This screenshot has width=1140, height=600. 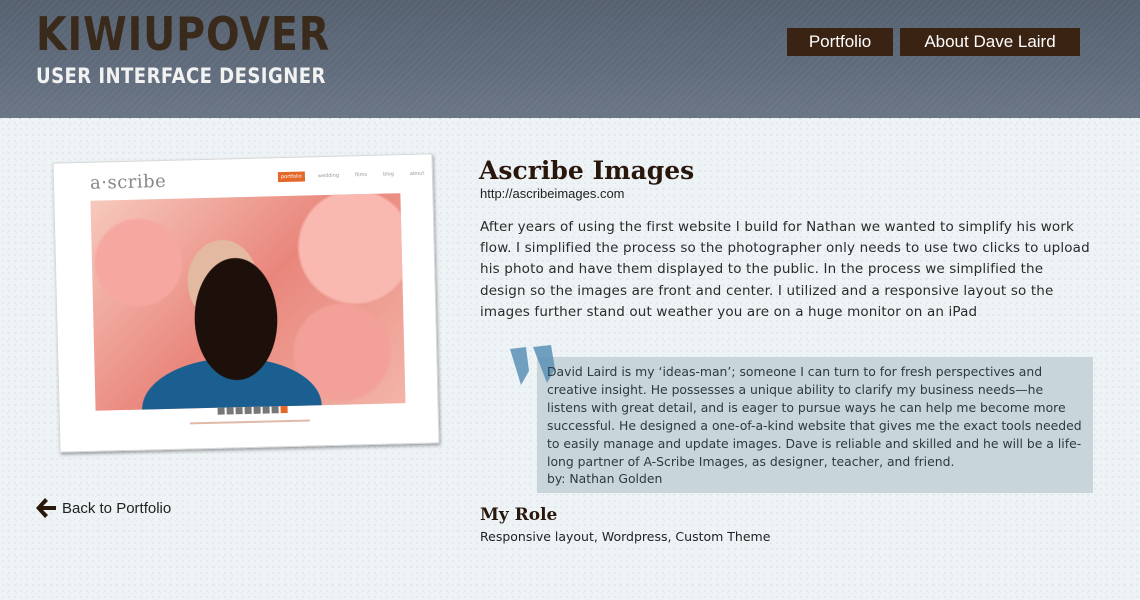 I want to click on arrow-left-icon, so click(x=46, y=508).